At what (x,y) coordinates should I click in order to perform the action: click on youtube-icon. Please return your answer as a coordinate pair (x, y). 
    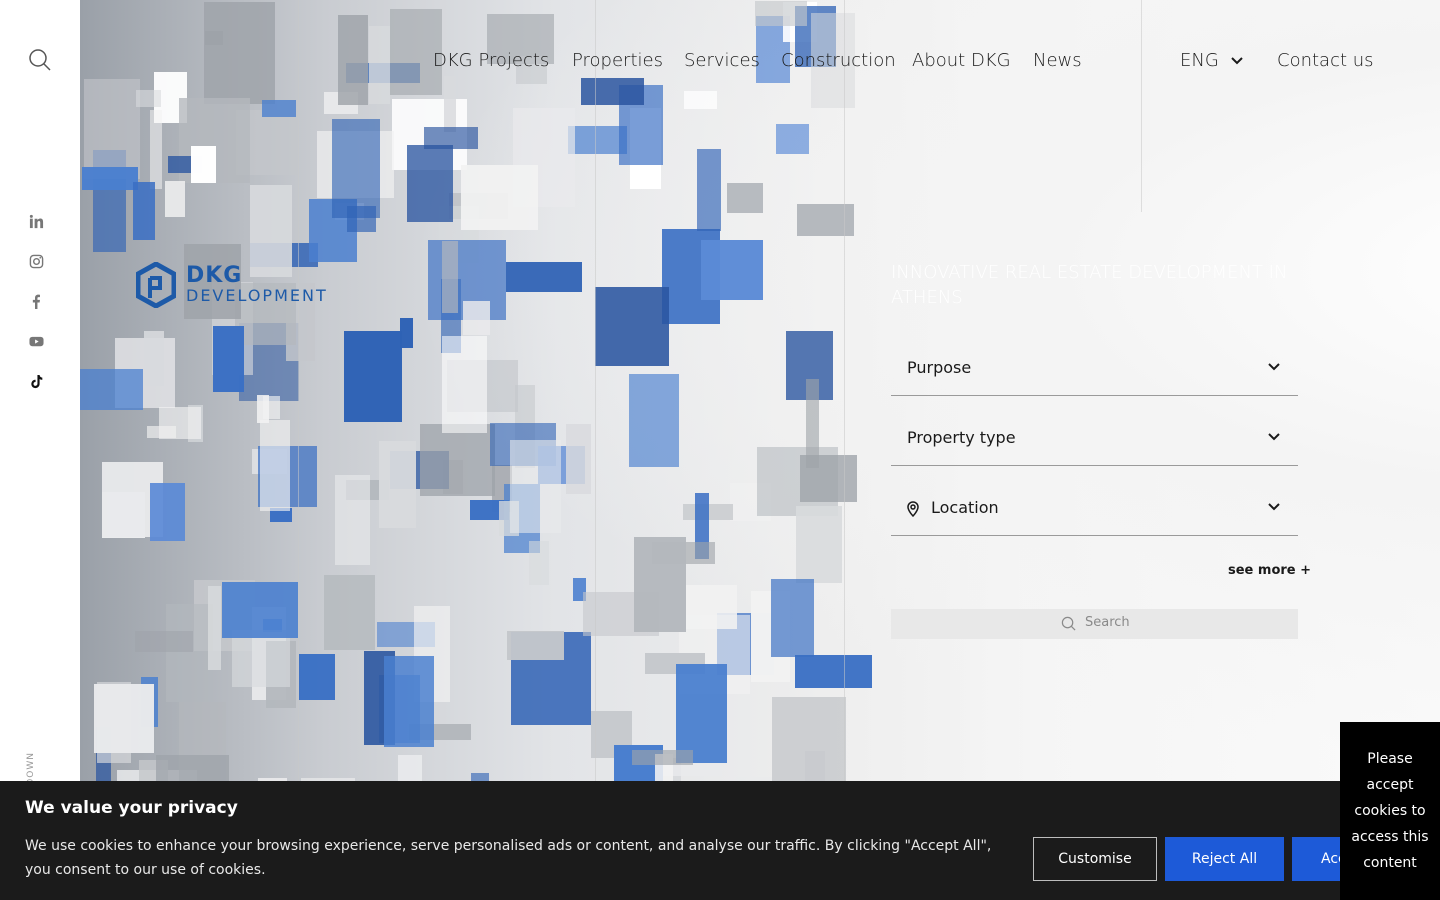
    Looking at the image, I should click on (36, 341).